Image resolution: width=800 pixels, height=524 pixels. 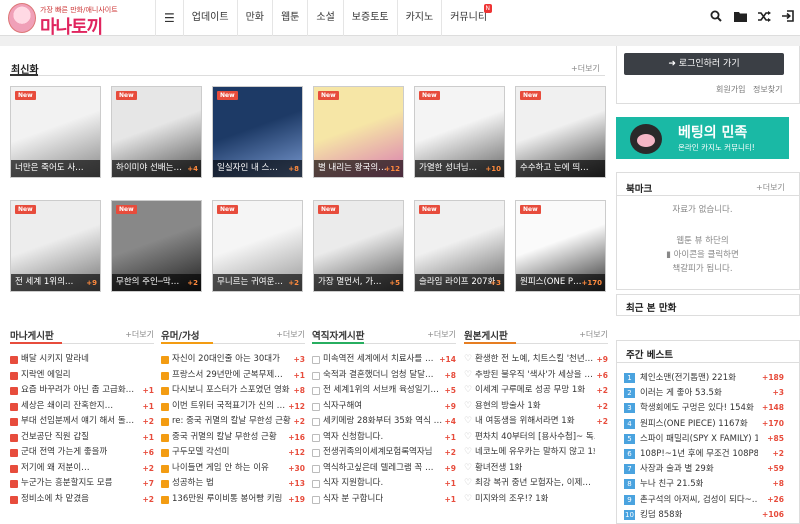 I want to click on list-item: 식자 분 구합니다 +1, so click(x=384, y=500).